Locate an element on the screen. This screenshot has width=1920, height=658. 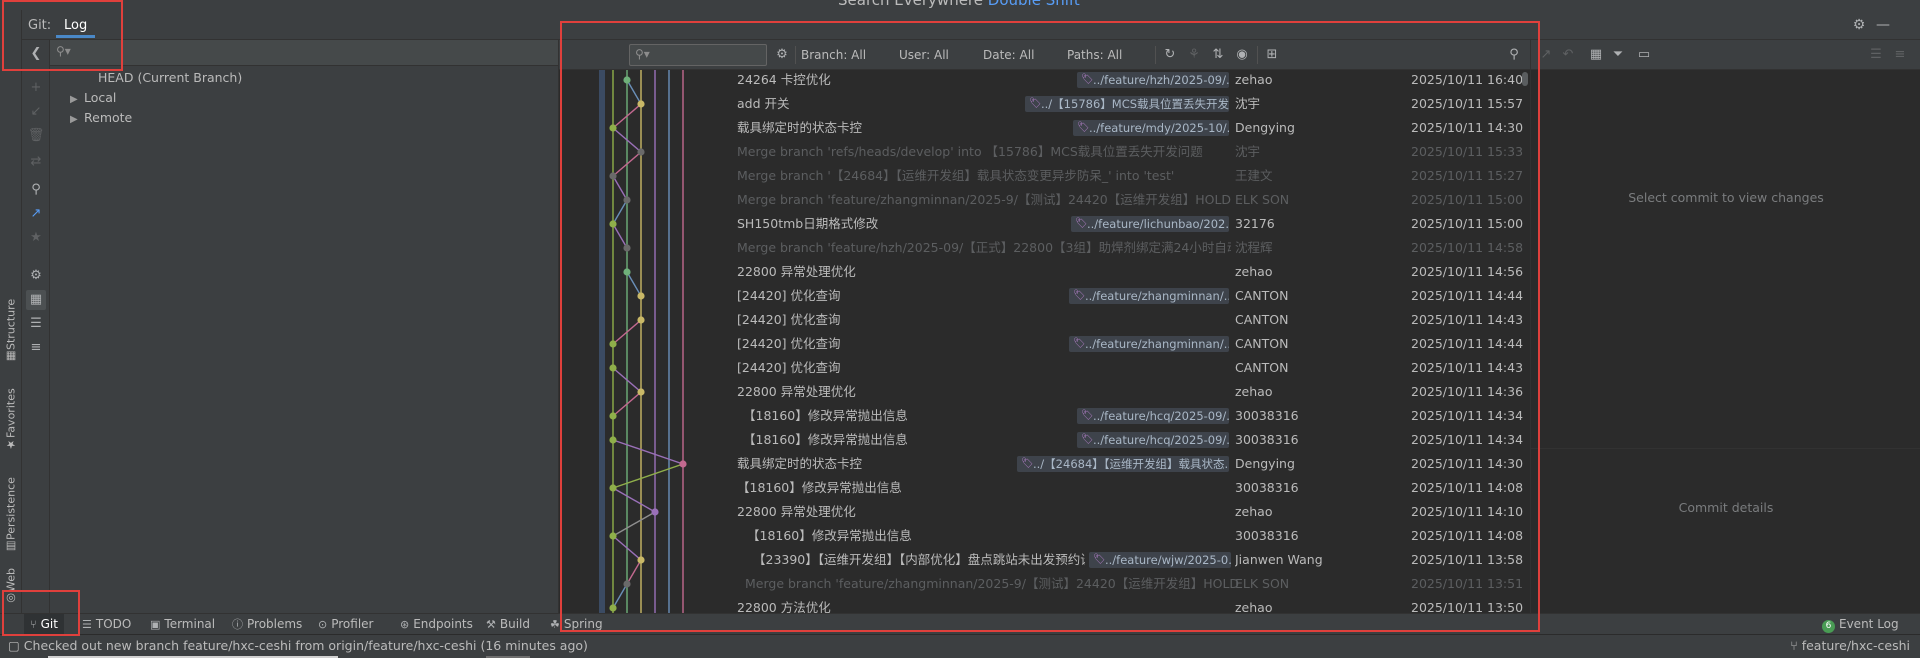
branch-tree-remote: ▶ Remote is located at coordinates (101, 118).